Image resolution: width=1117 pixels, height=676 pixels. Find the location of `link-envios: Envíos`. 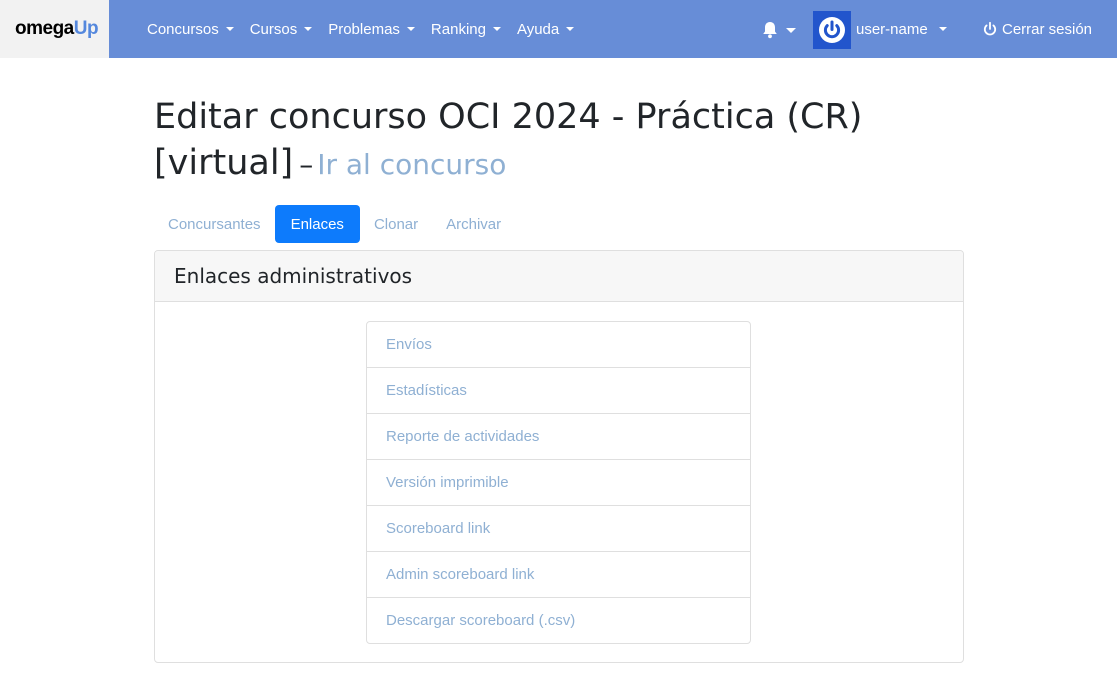

link-envios: Envíos is located at coordinates (558, 345).